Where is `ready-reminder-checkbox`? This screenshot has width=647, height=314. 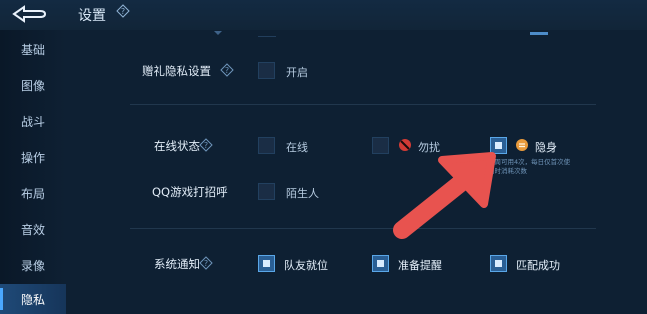
ready-reminder-checkbox is located at coordinates (380, 263).